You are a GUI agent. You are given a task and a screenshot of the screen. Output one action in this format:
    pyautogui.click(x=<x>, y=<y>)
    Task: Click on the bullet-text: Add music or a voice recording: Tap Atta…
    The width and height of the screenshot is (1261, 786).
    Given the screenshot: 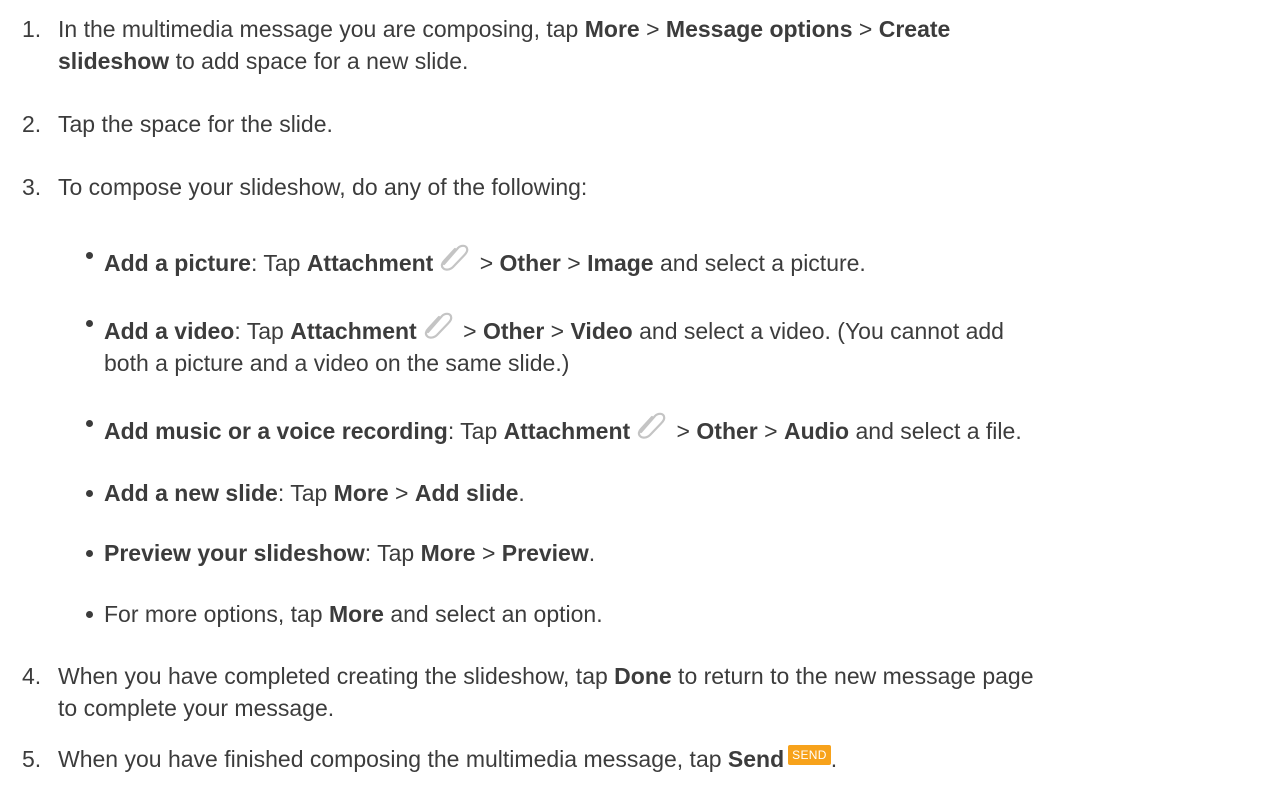 What is the action you would take?
    pyautogui.click(x=672, y=427)
    